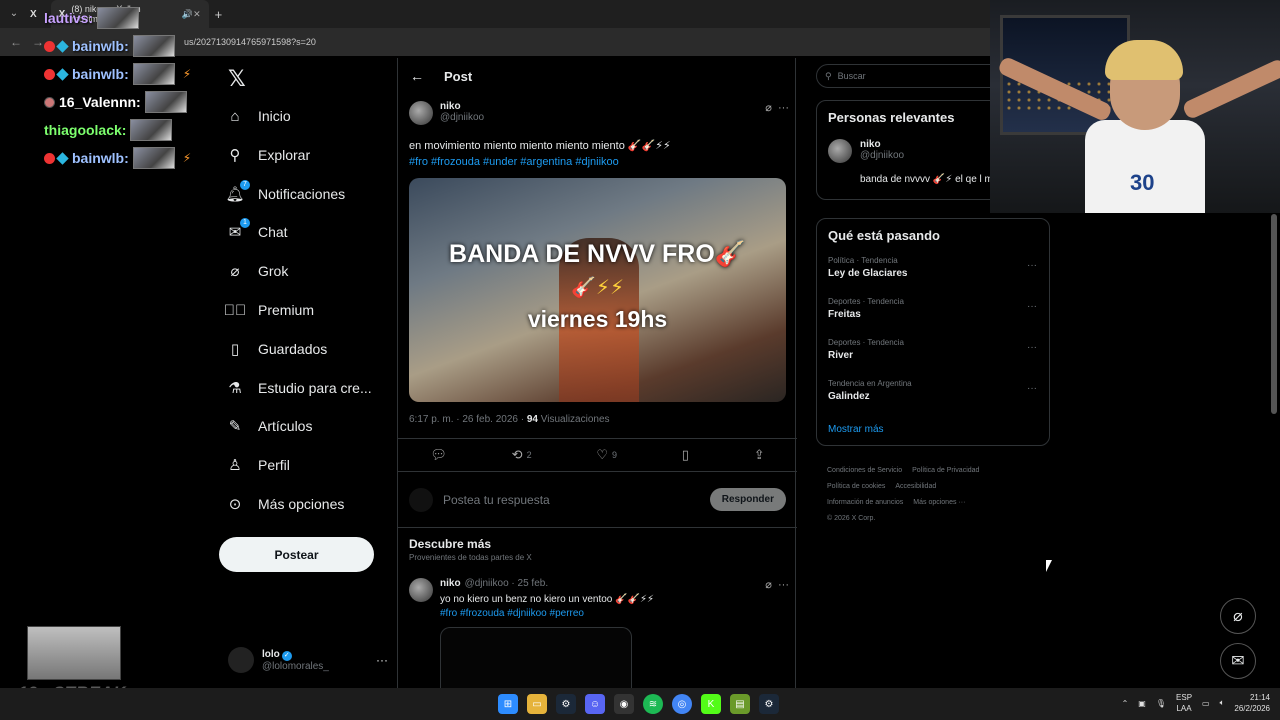 The height and width of the screenshot is (720, 1280). What do you see at coordinates (258, 465) in the screenshot?
I see `nav-item-perfil: ♙ Perfil` at bounding box center [258, 465].